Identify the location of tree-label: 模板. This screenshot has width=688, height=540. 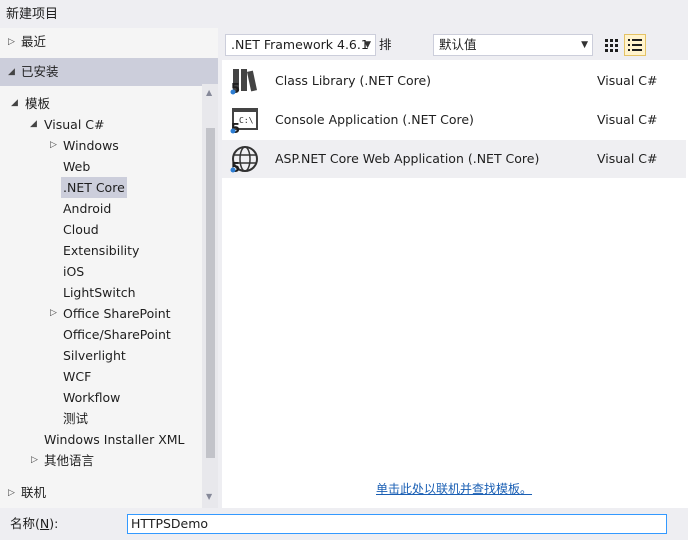
(38, 103).